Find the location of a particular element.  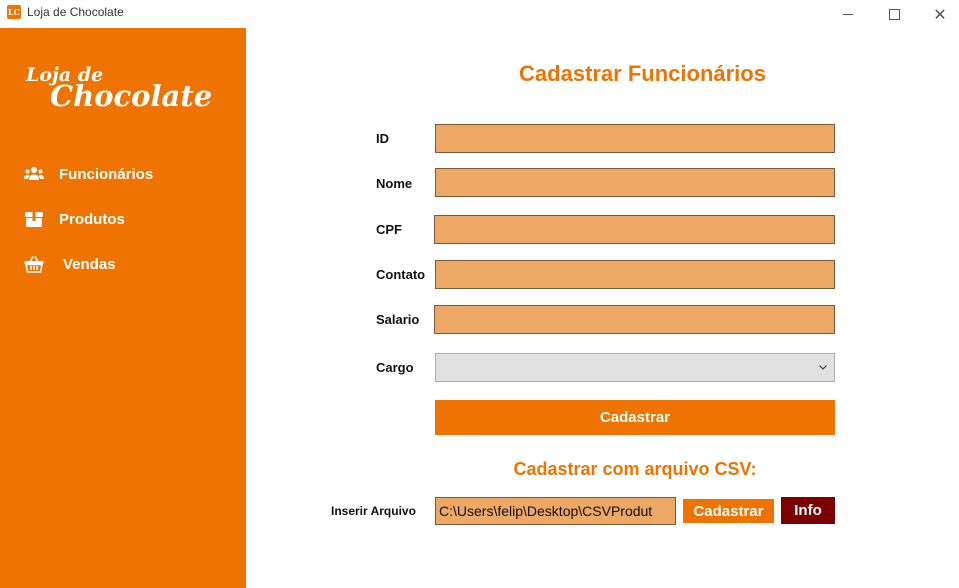

maximize-button is located at coordinates (894, 14).